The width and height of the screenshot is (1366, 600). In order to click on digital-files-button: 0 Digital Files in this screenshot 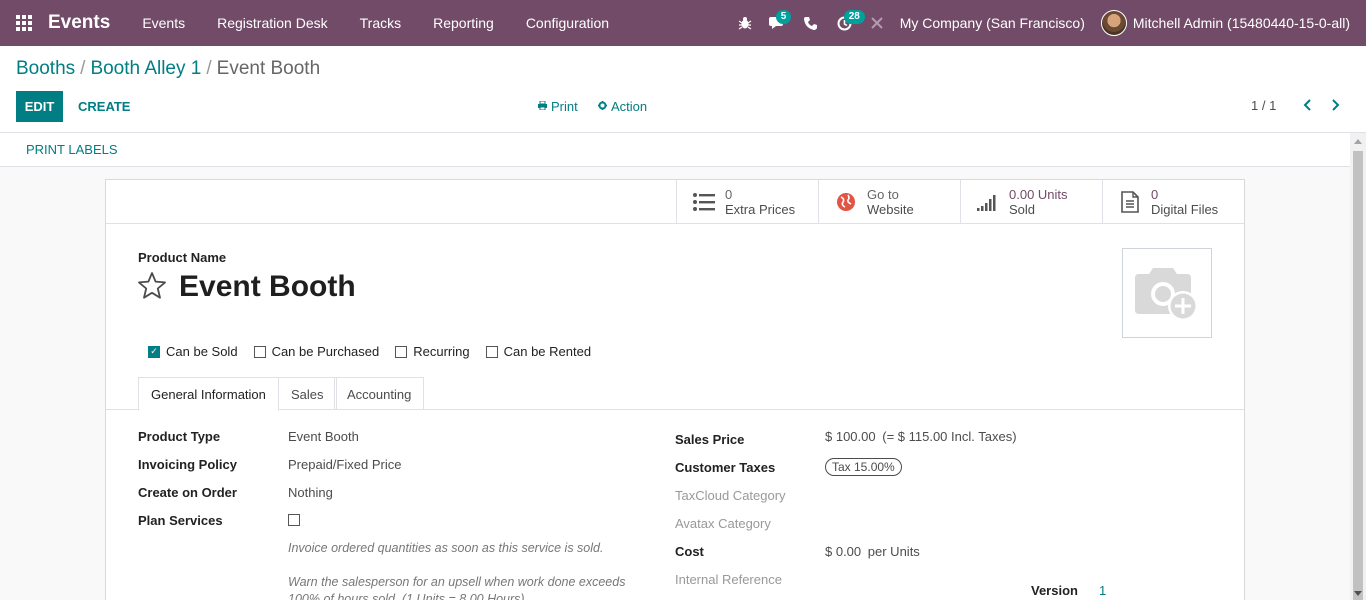, I will do `click(1173, 202)`.